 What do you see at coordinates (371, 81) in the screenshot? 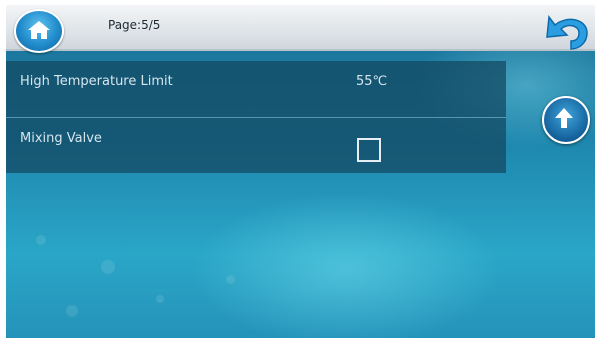
I see `setting-value: 55℃` at bounding box center [371, 81].